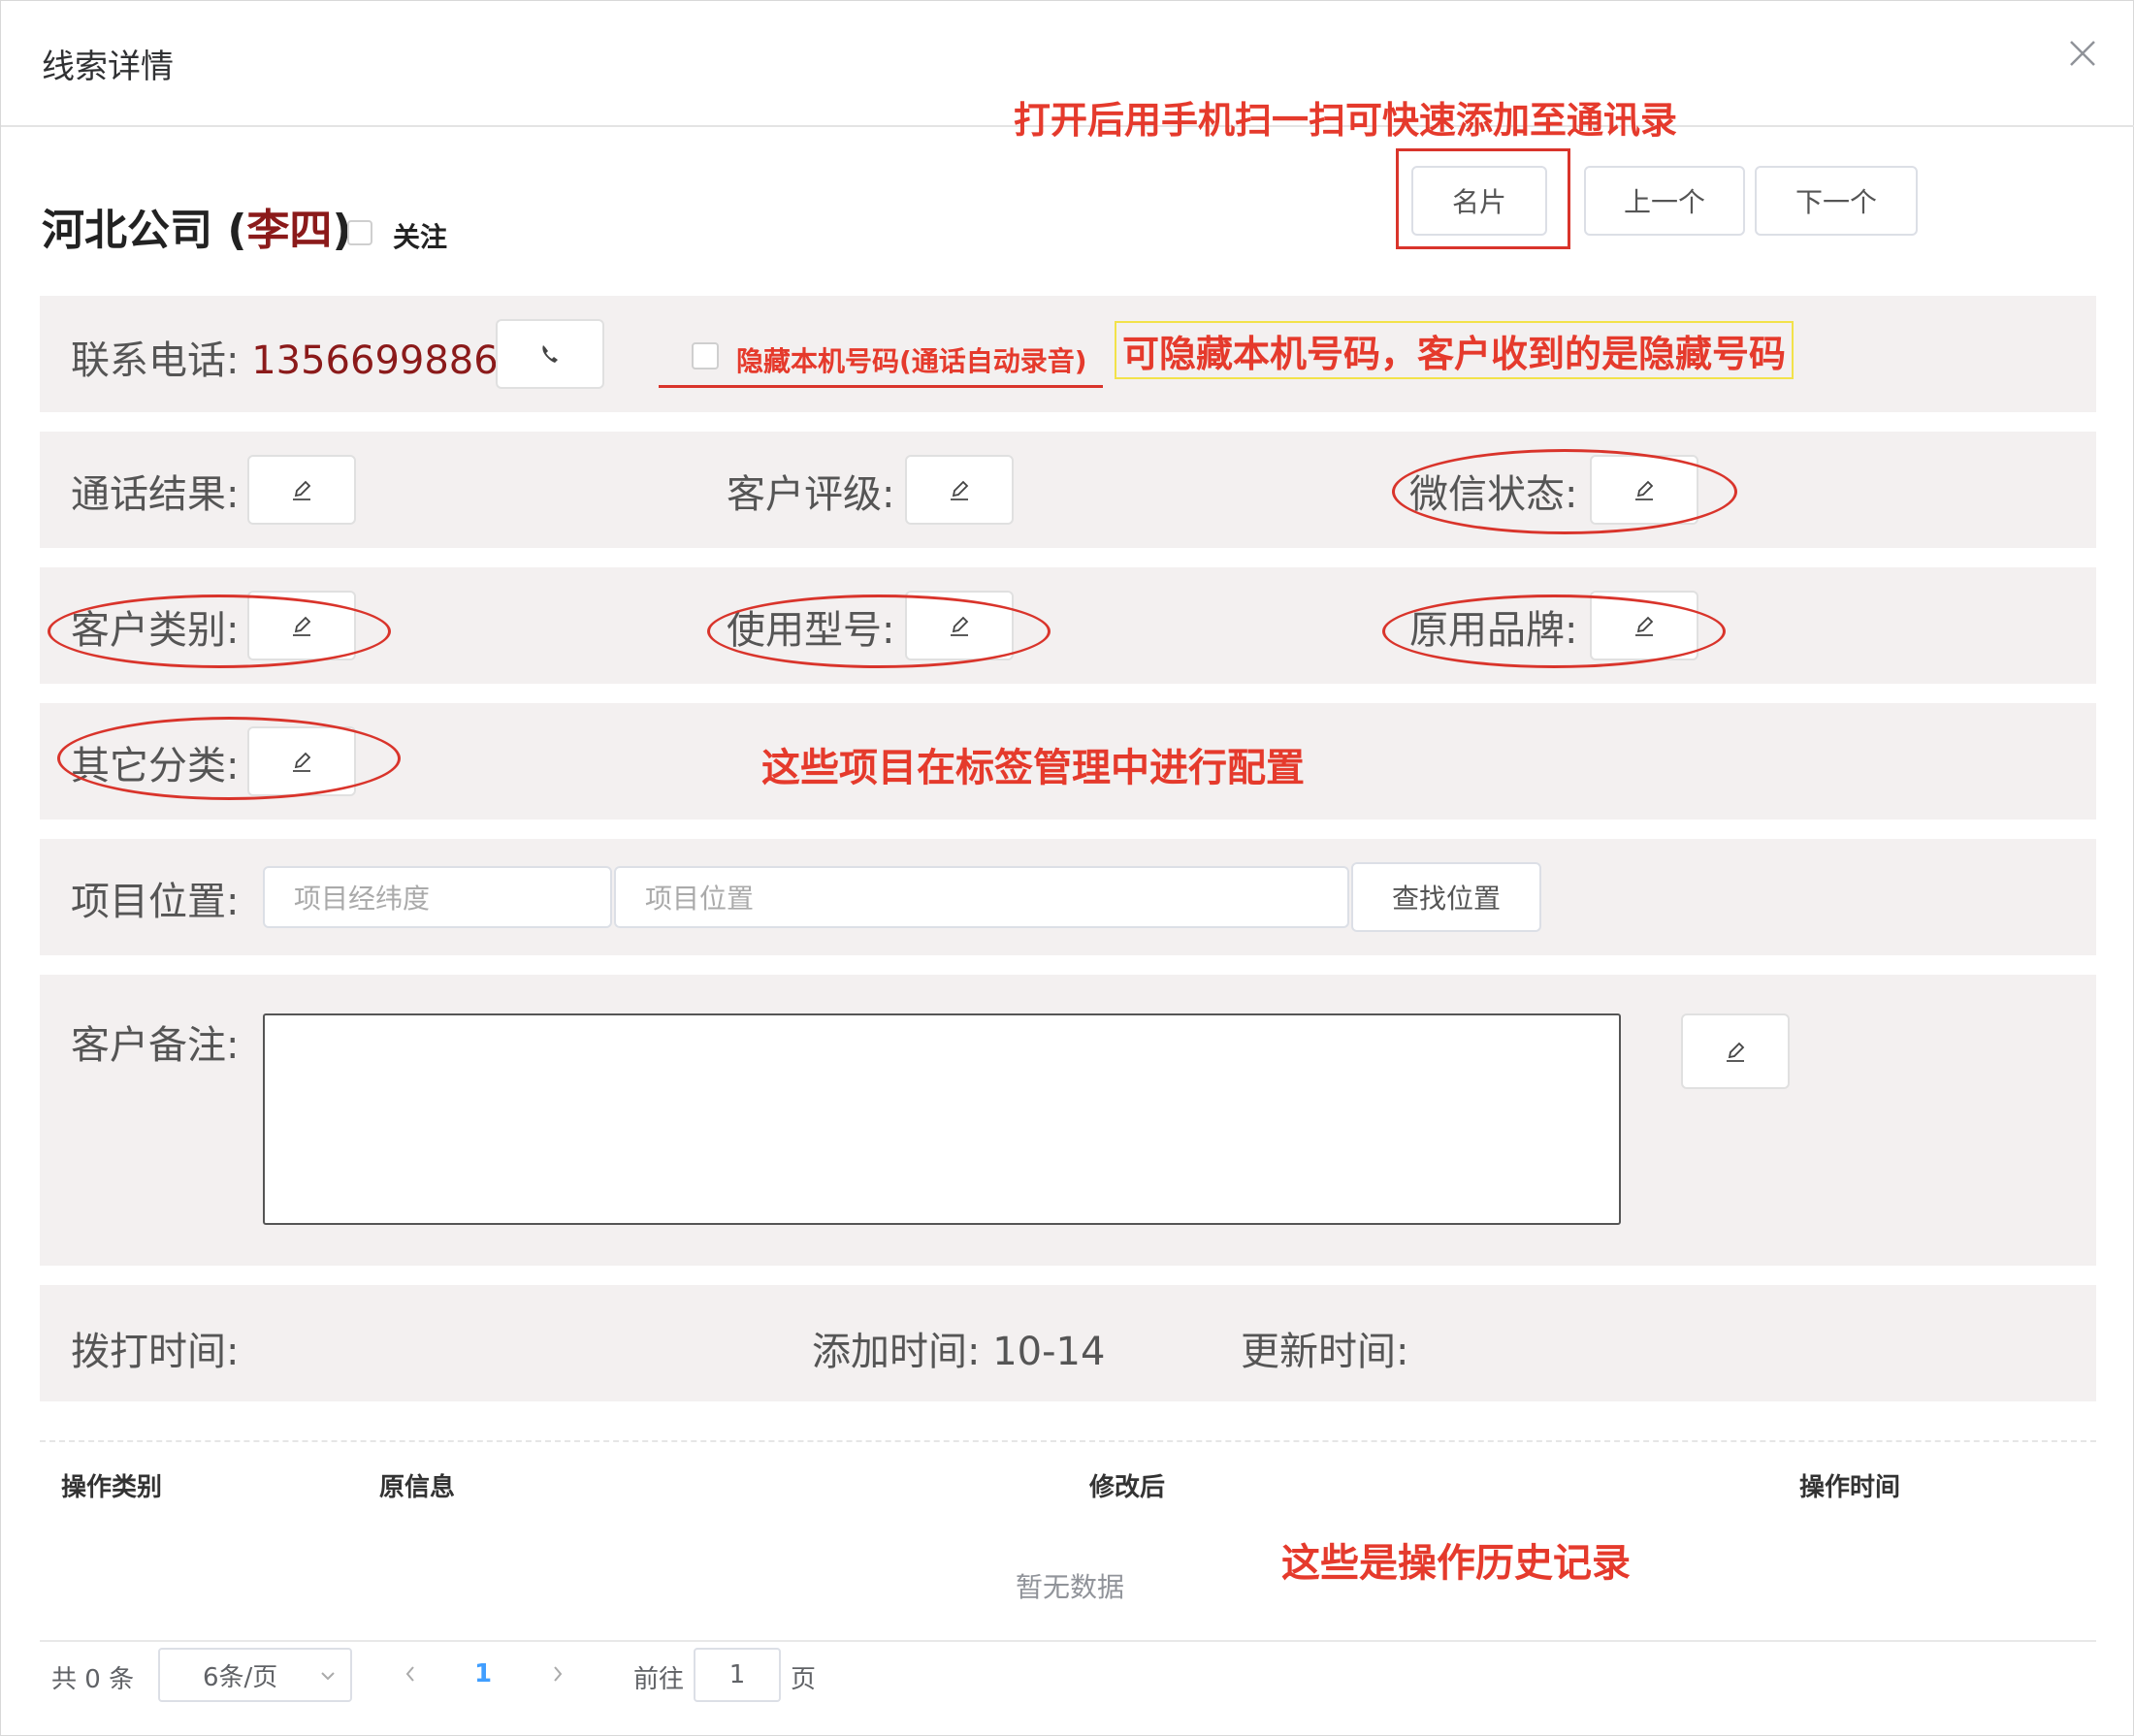  I want to click on other-category-label: 其它分类:, so click(155, 766).